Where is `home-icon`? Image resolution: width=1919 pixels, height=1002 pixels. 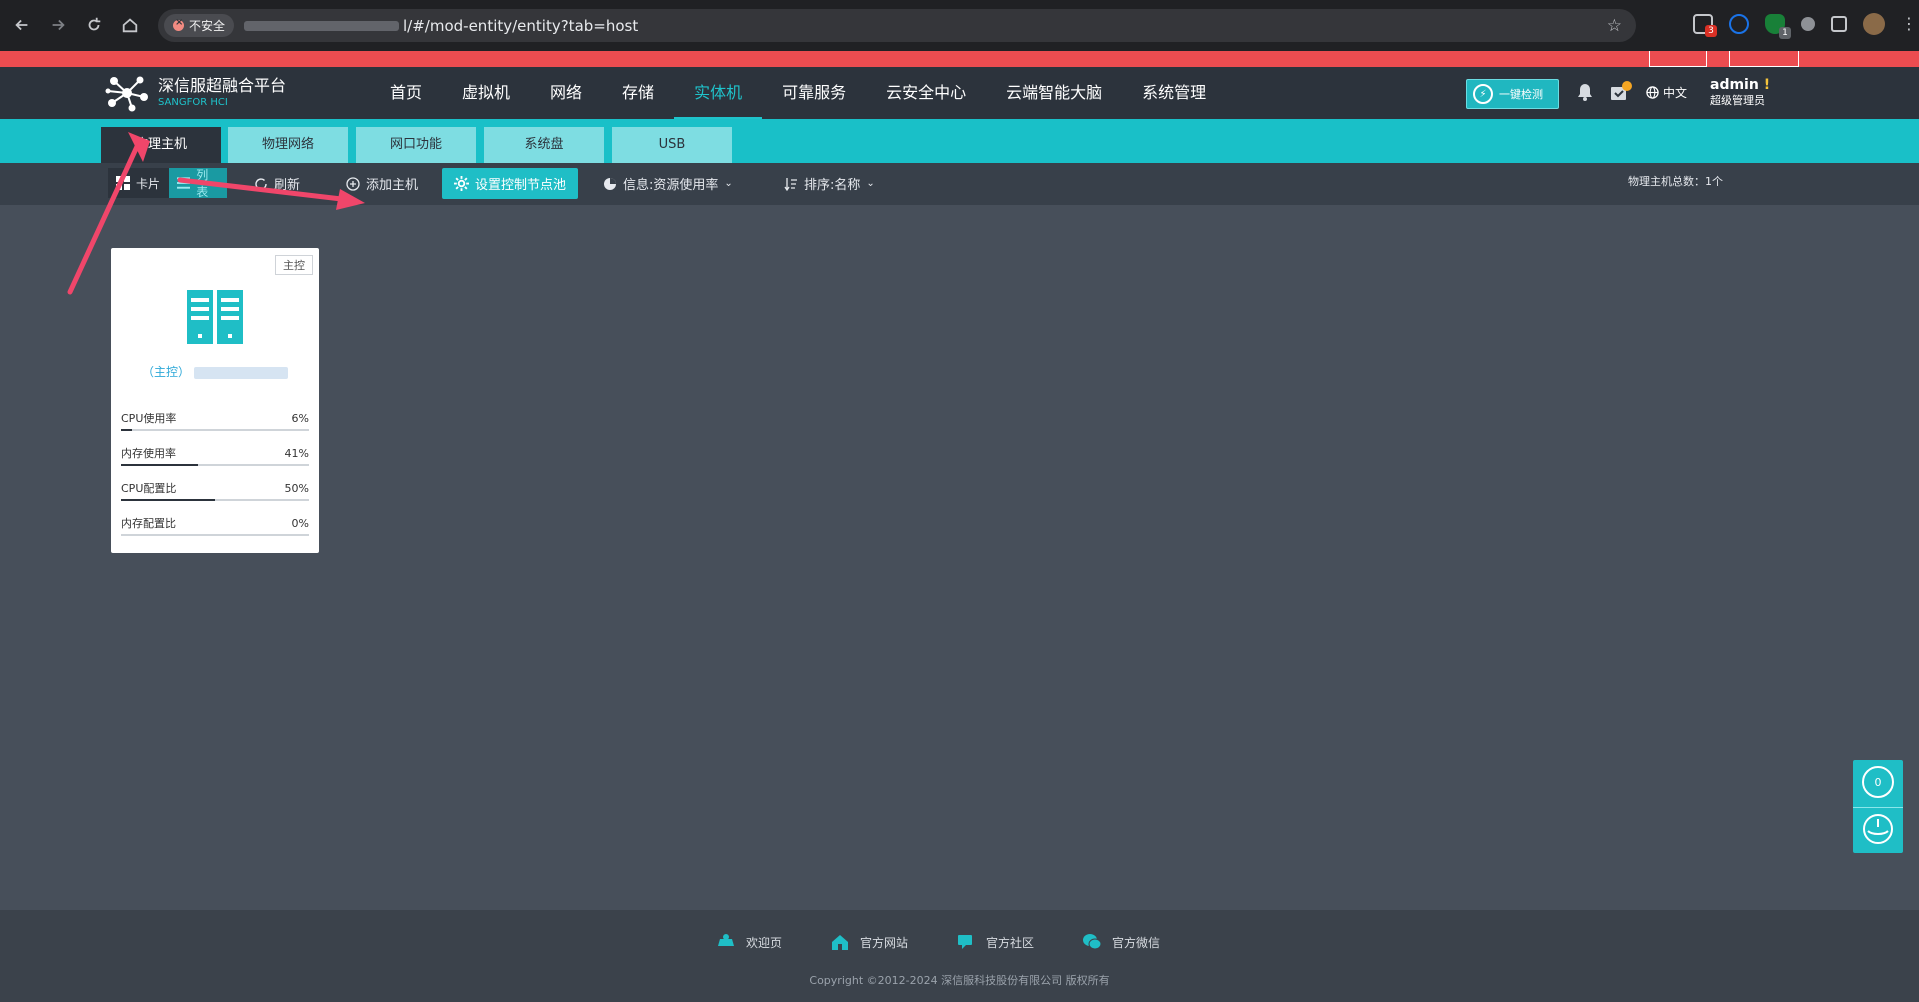
home-icon is located at coordinates (130, 25).